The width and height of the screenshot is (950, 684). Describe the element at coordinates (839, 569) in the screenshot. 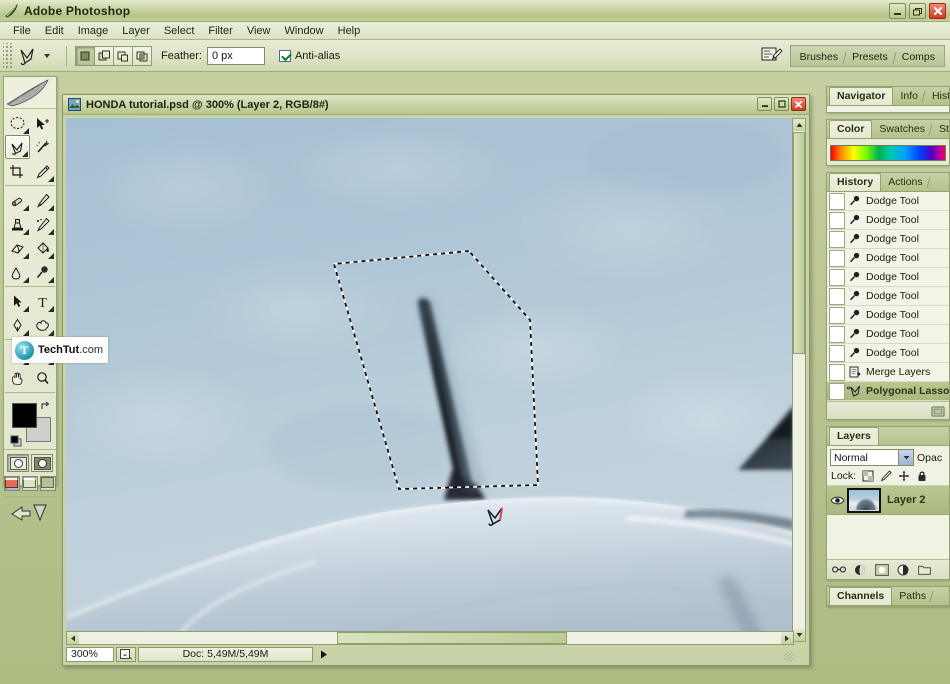

I see `link-layers-icon` at that location.